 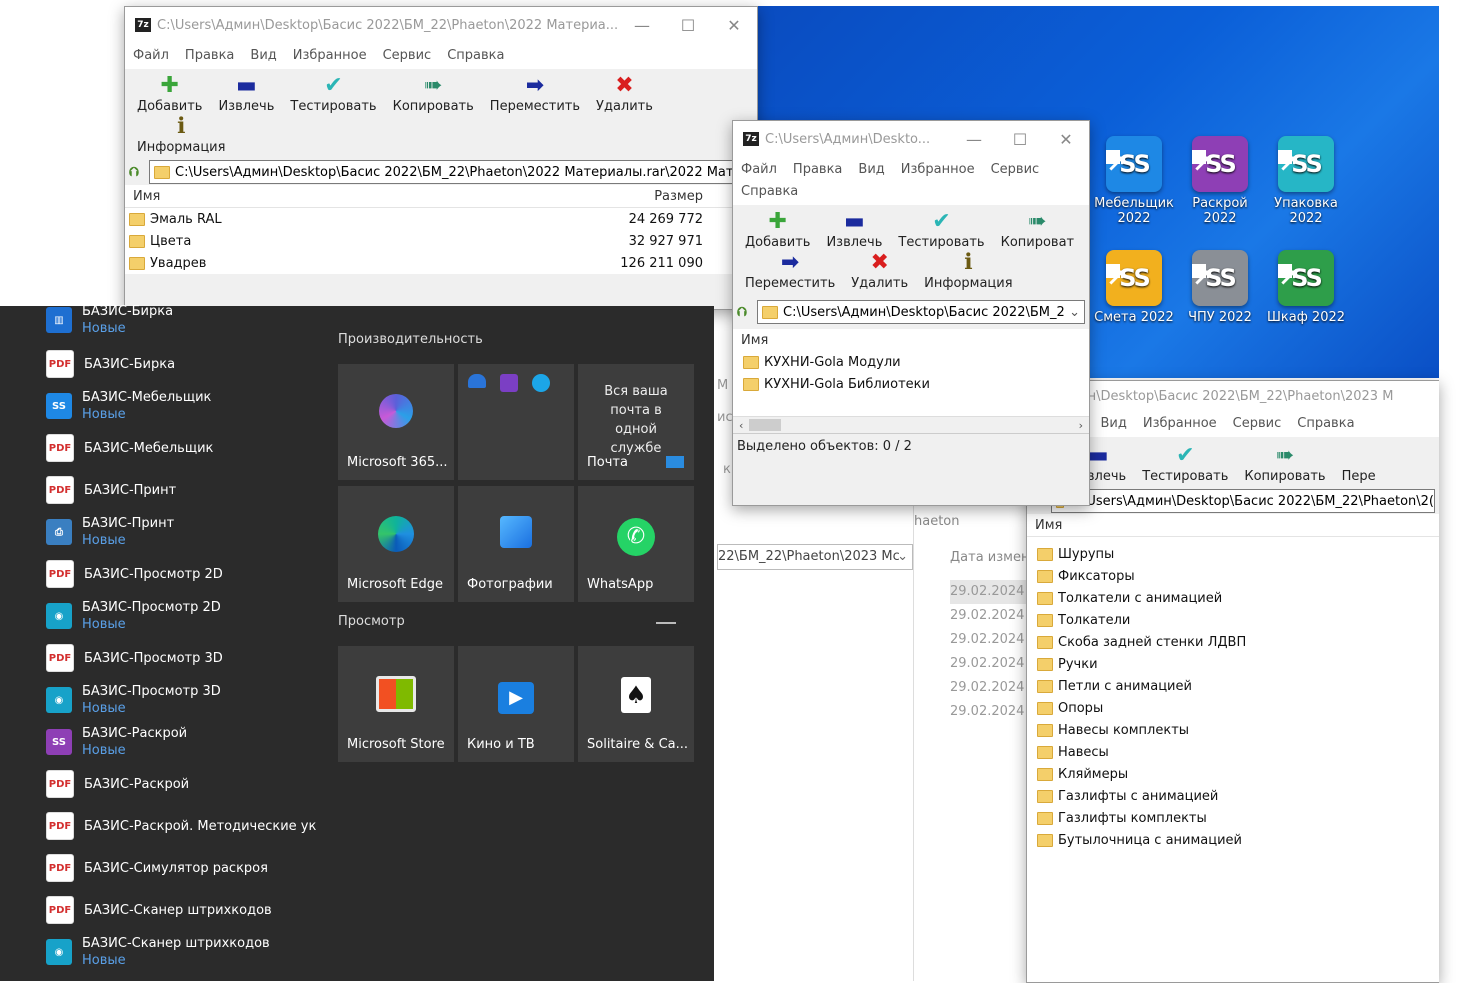 I want to click on toolbar-button: ➠ Копировать, so click(x=1284, y=463).